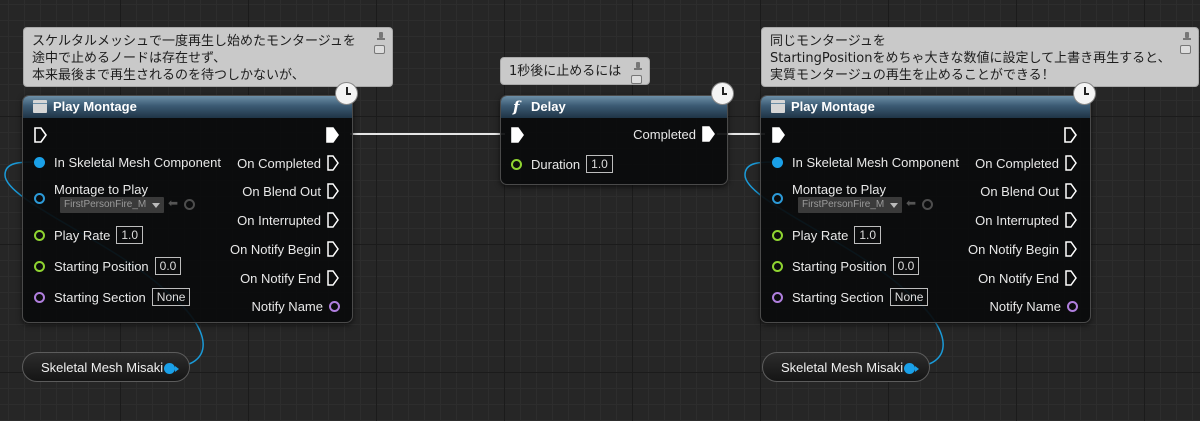 The height and width of the screenshot is (421, 1200). I want to click on comment-line: 実質モンタージュの再生を止めることができる！, so click(912, 75).